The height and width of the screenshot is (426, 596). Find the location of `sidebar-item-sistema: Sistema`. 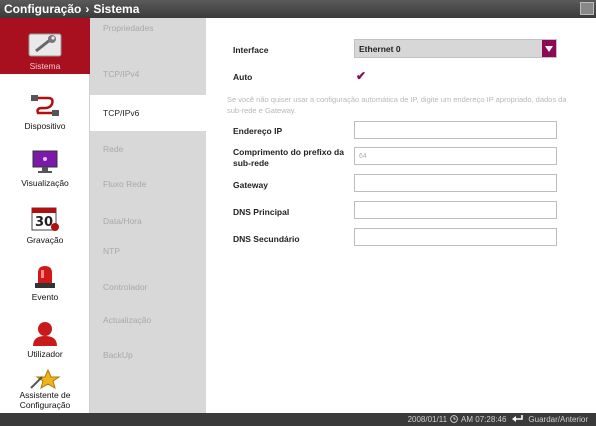

sidebar-item-sistema: Sistema is located at coordinates (45, 46).